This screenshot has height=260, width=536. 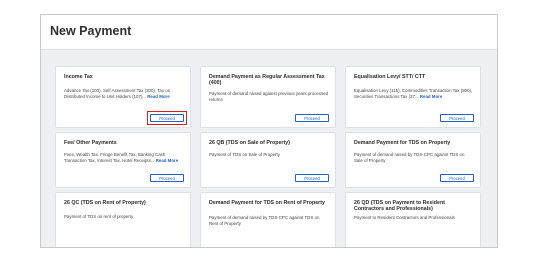 What do you see at coordinates (244, 154) in the screenshot?
I see `card-description-text: Payment of TDS on Sale of Property` at bounding box center [244, 154].